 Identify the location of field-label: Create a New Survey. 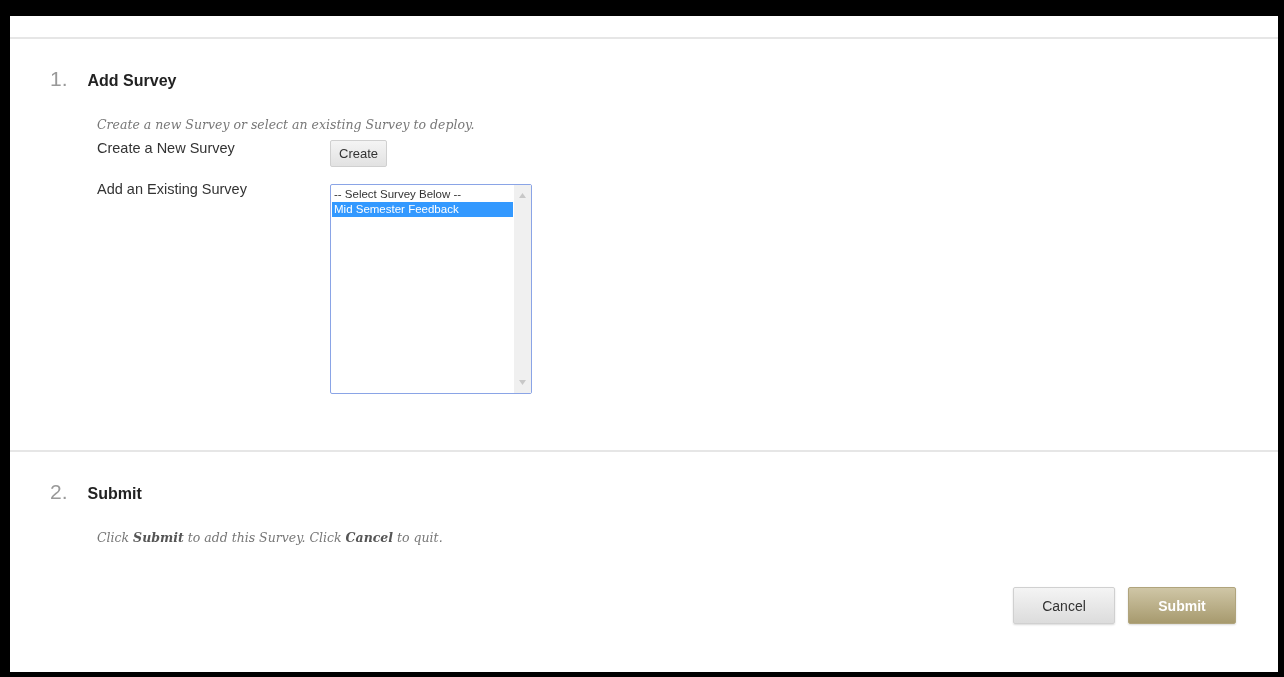
(166, 148).